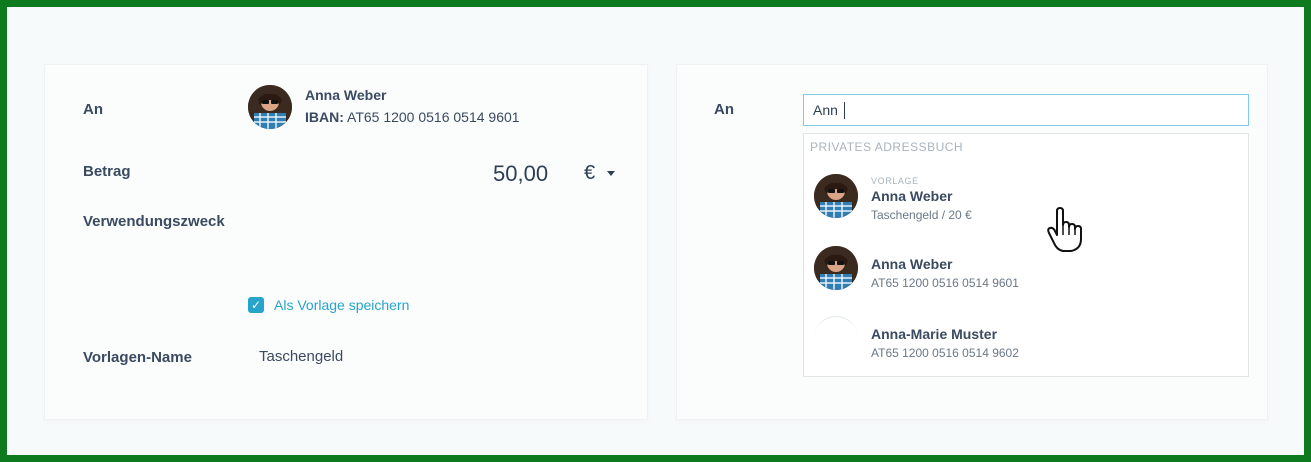  What do you see at coordinates (346, 95) in the screenshot?
I see `recipient-name: Anna Weber` at bounding box center [346, 95].